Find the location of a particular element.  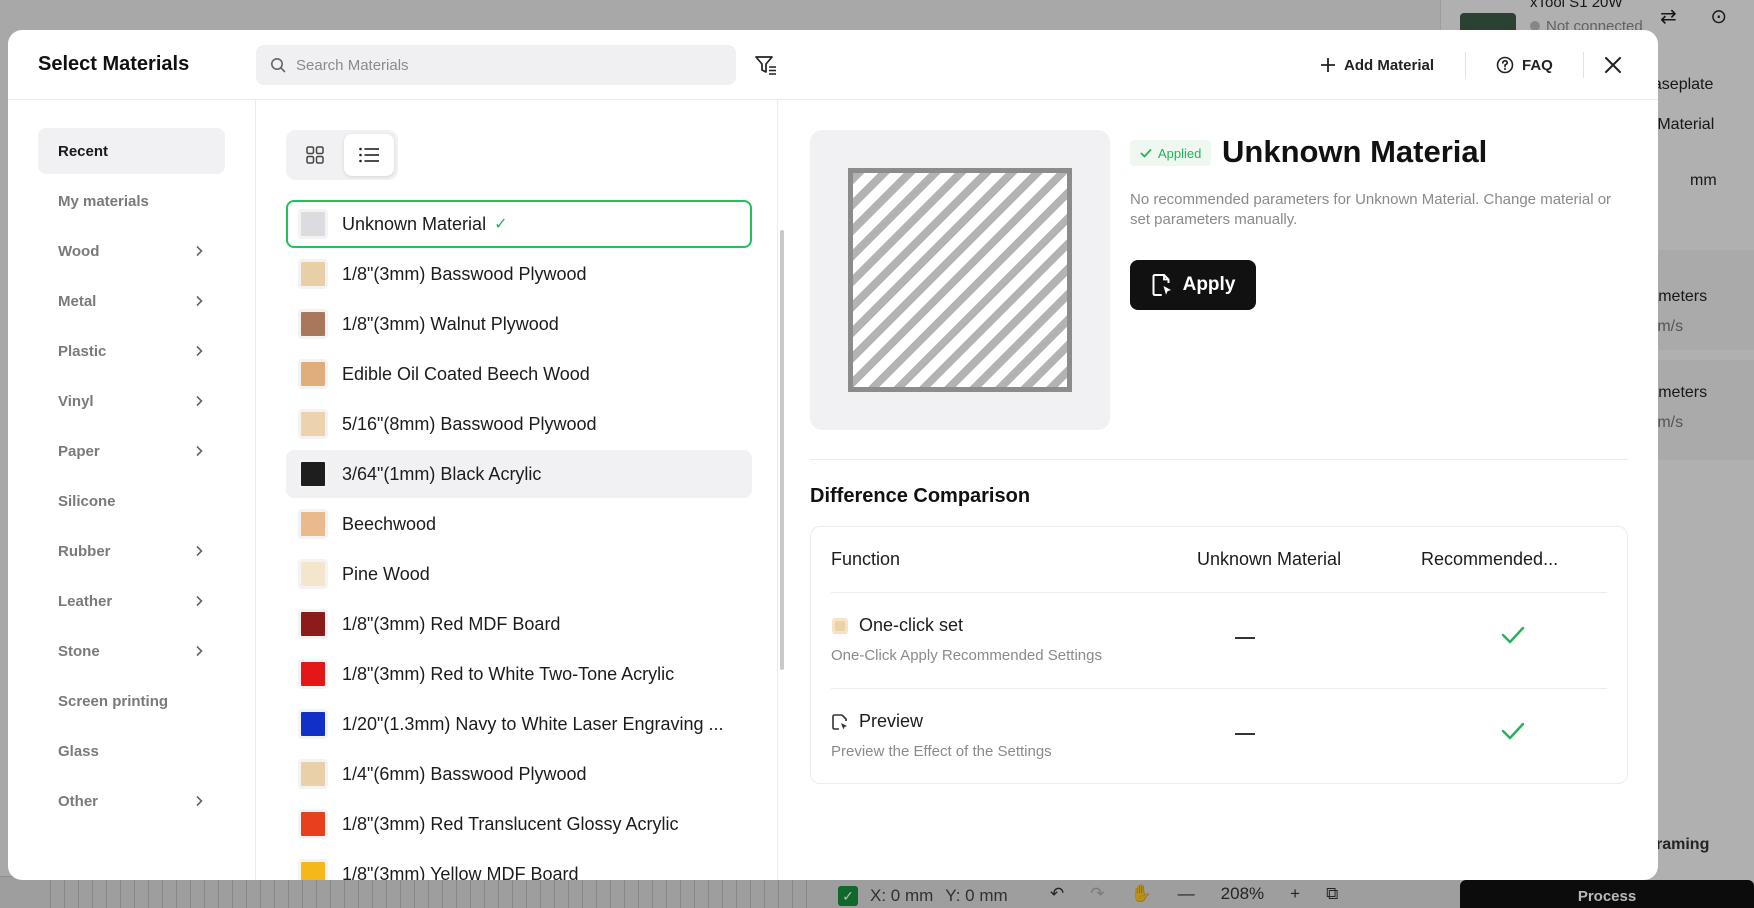

sidebar-item-leather: Leather is located at coordinates (131, 601).